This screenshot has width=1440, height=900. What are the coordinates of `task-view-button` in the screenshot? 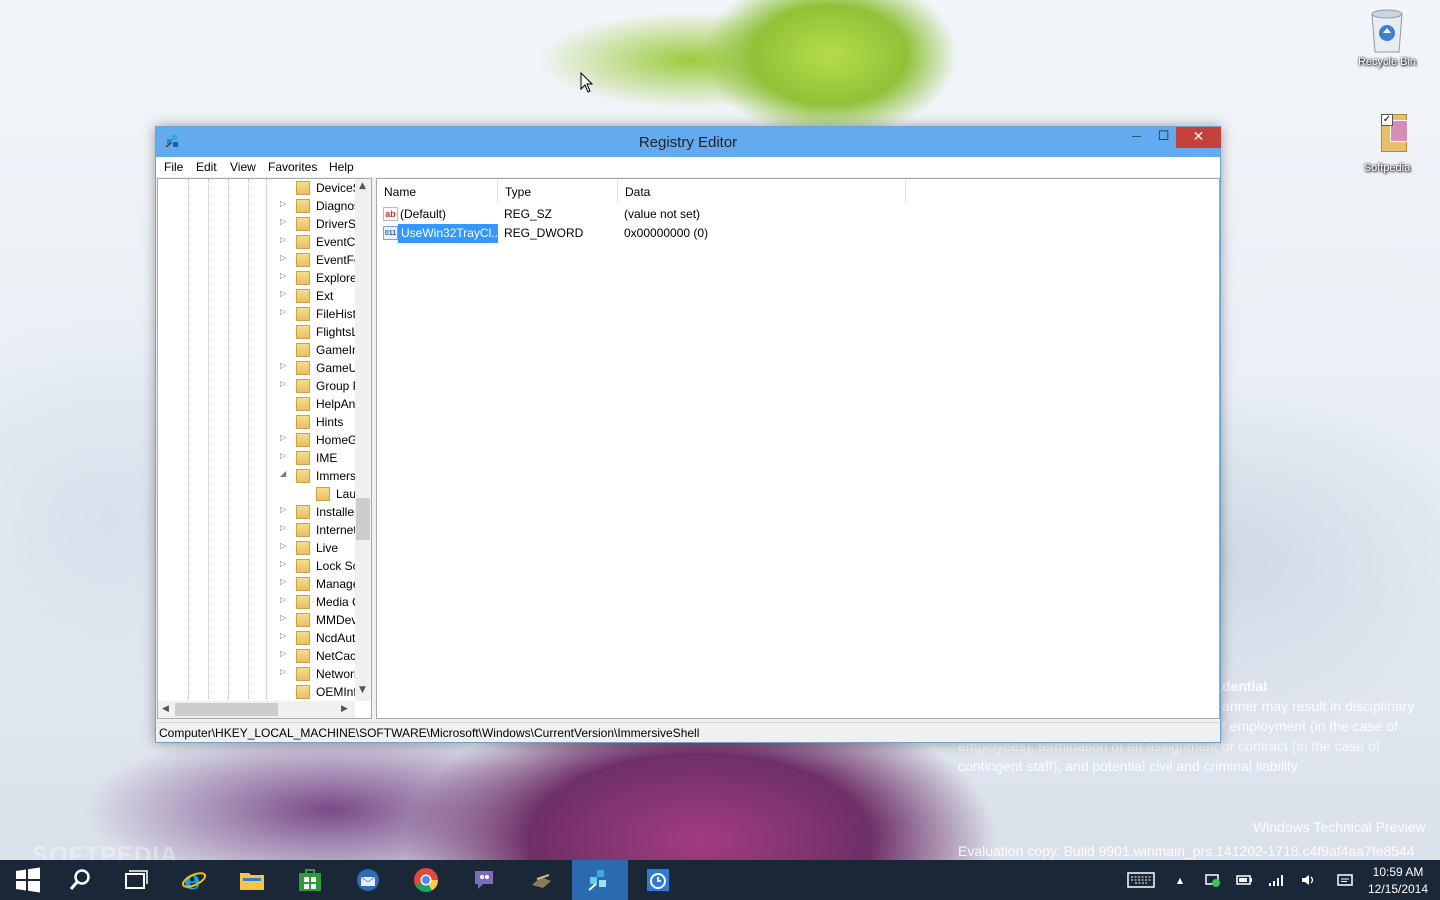 It's located at (136, 880).